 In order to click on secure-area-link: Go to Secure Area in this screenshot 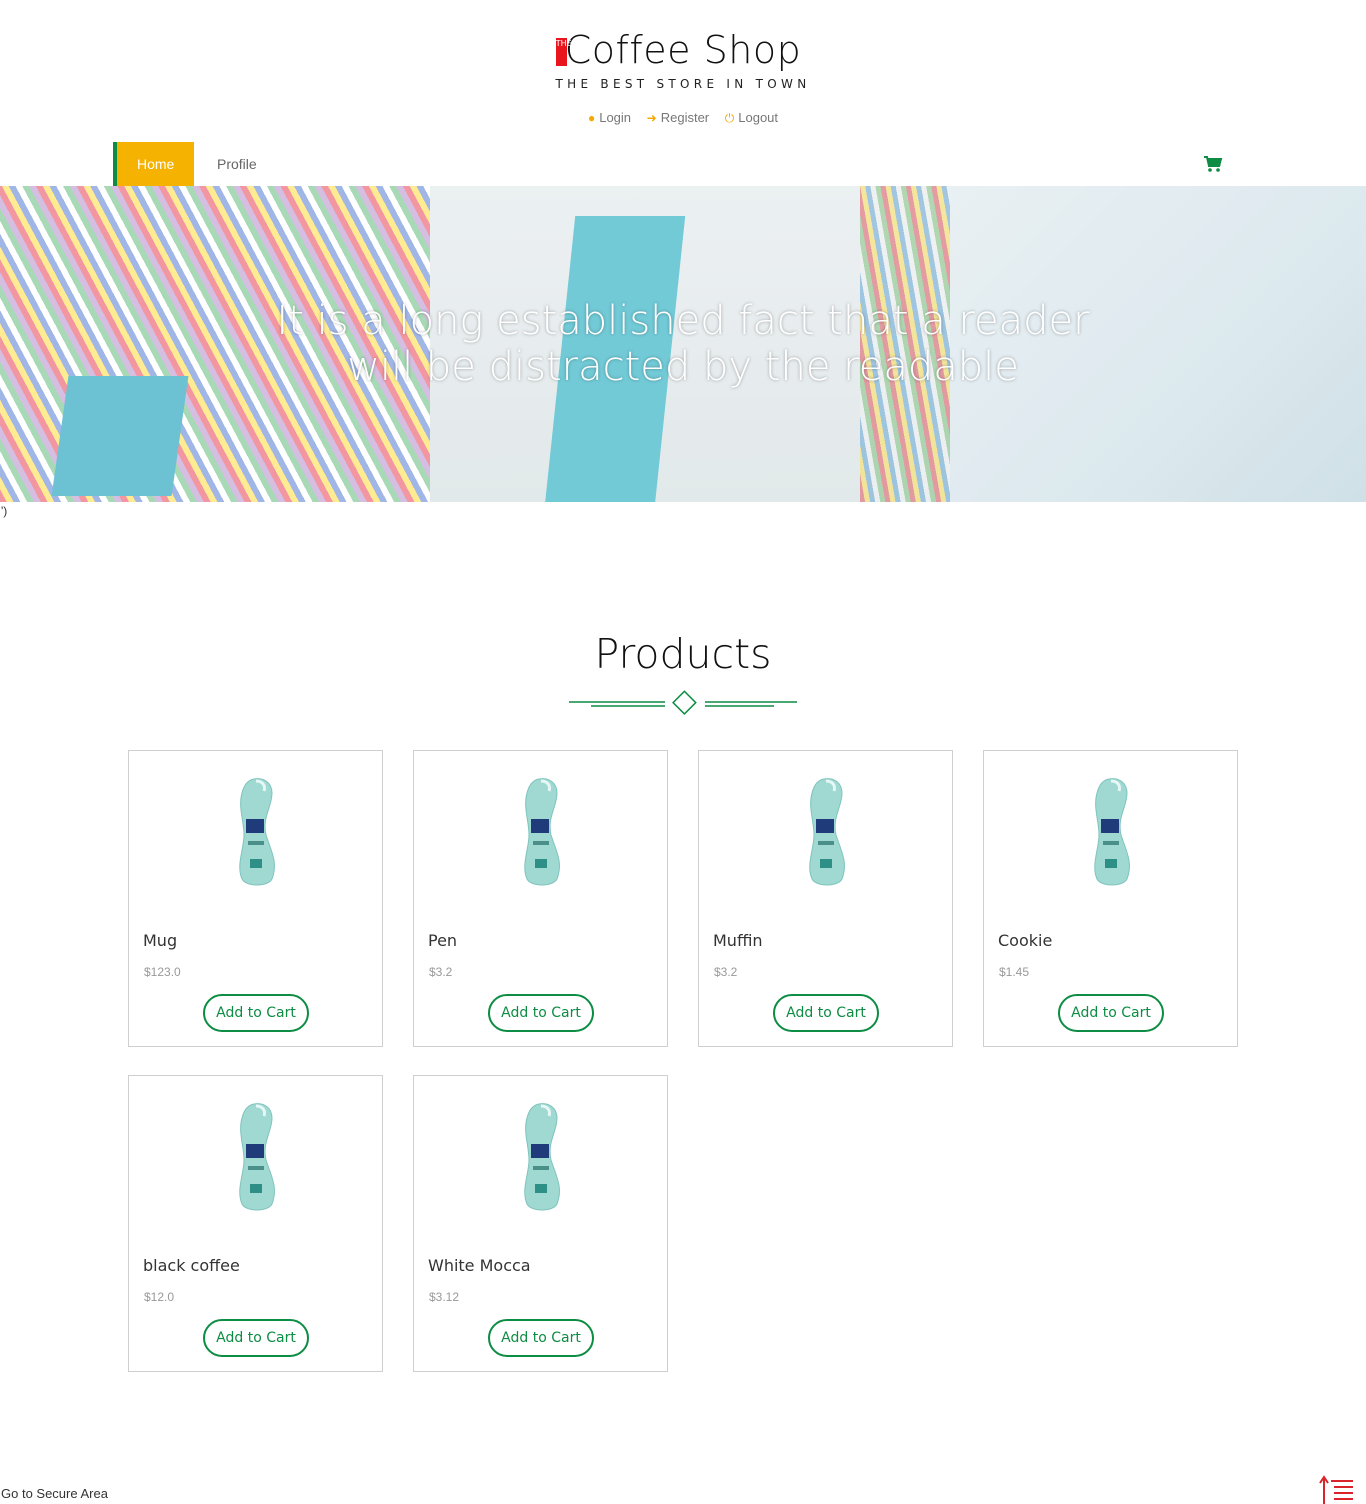, I will do `click(54, 1493)`.